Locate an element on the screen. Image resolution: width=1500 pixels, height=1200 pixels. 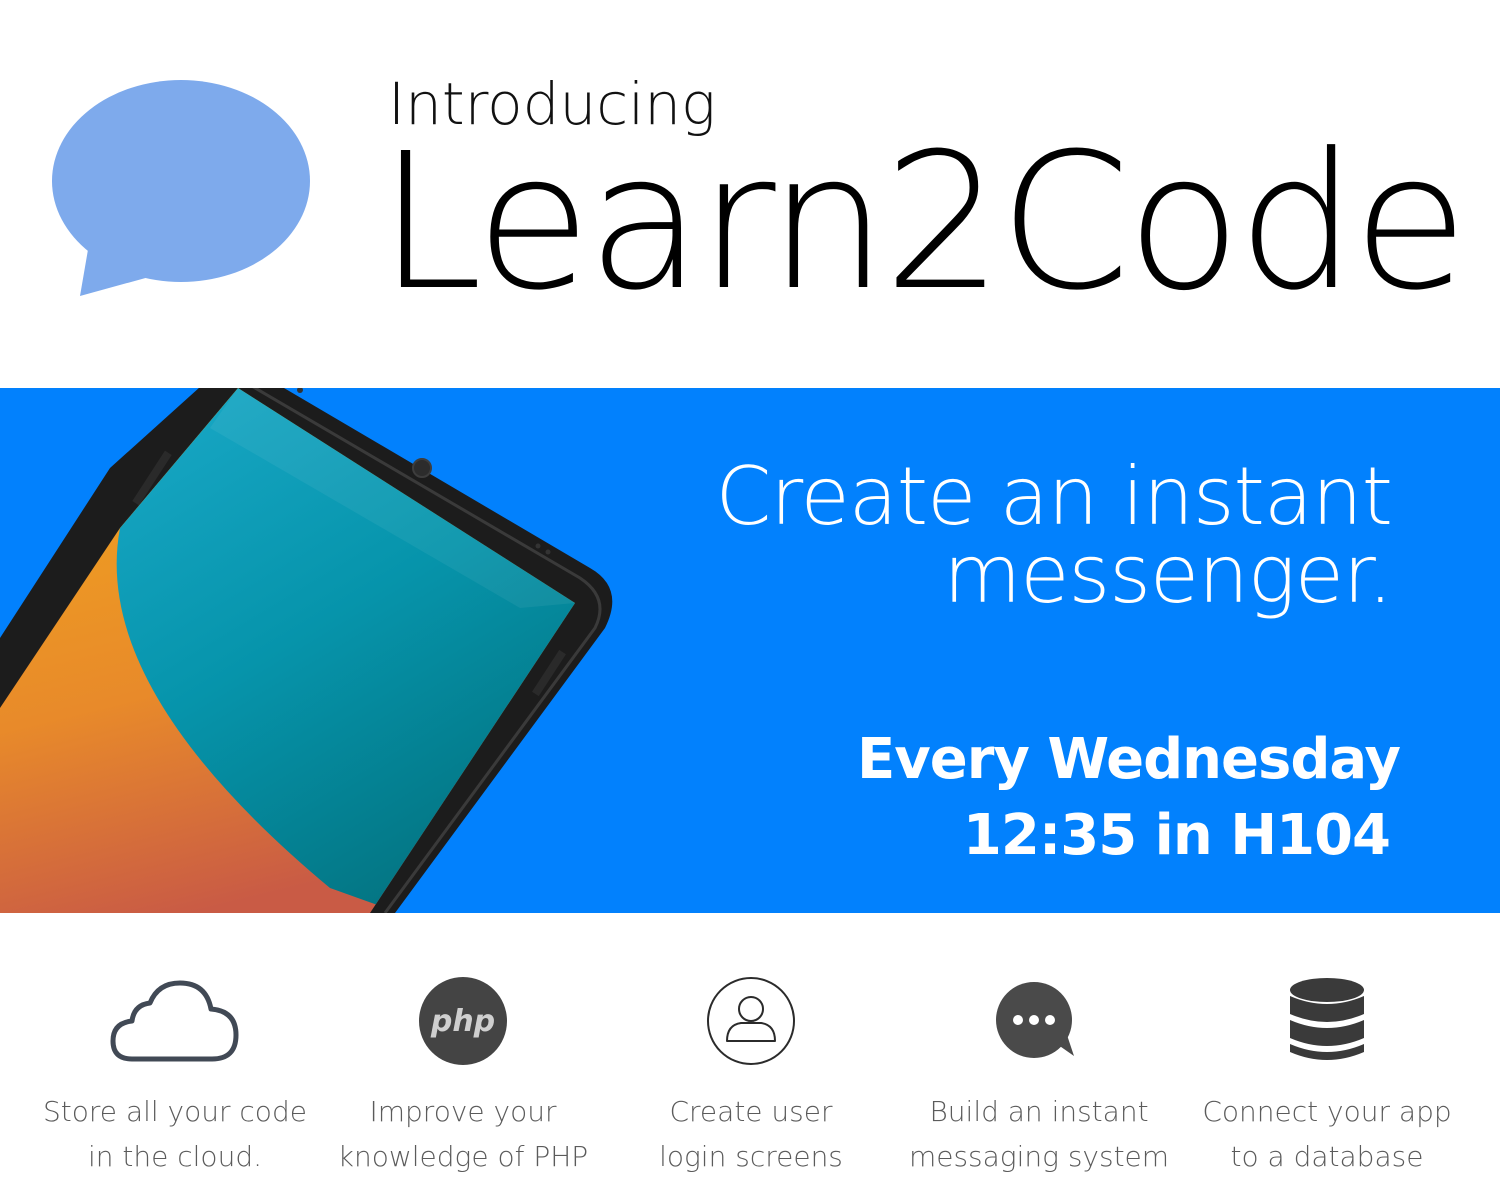
tagline-line-2: messenger. is located at coordinates (1168, 574).